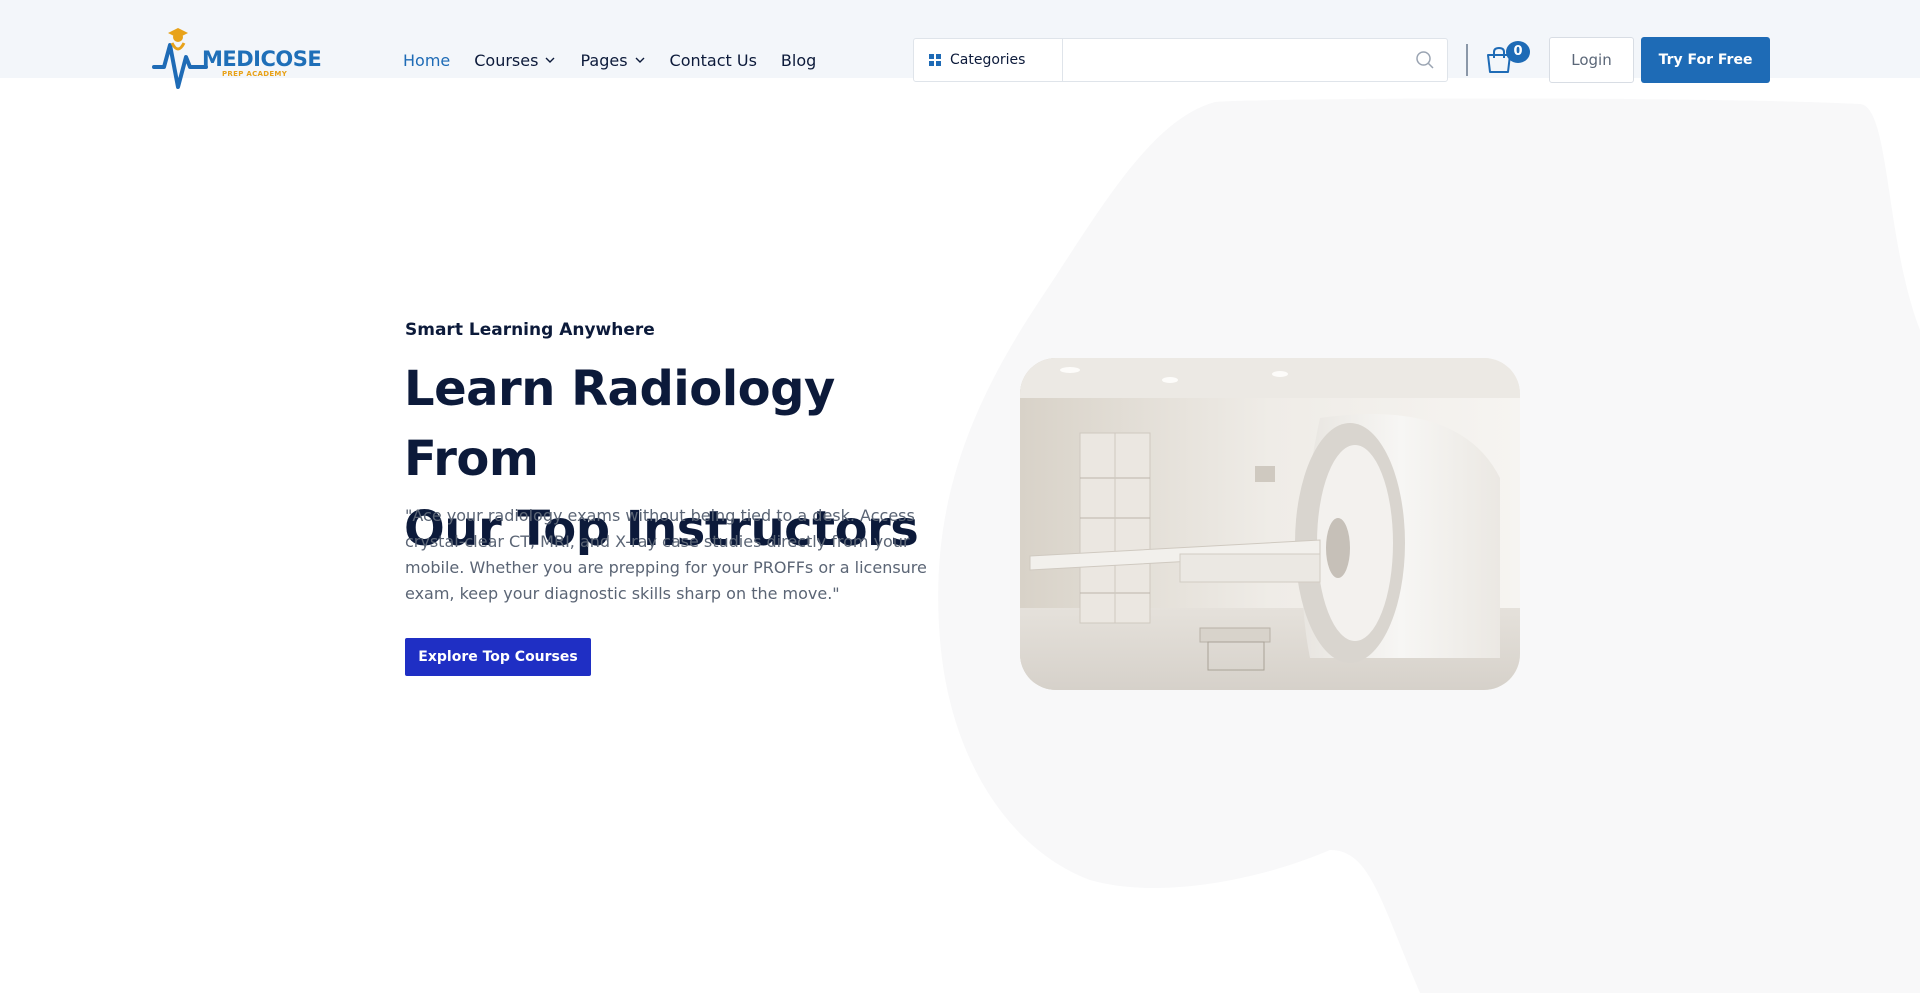 The image size is (1920, 993). I want to click on logo-wordmark: MEDICOSE, so click(262, 59).